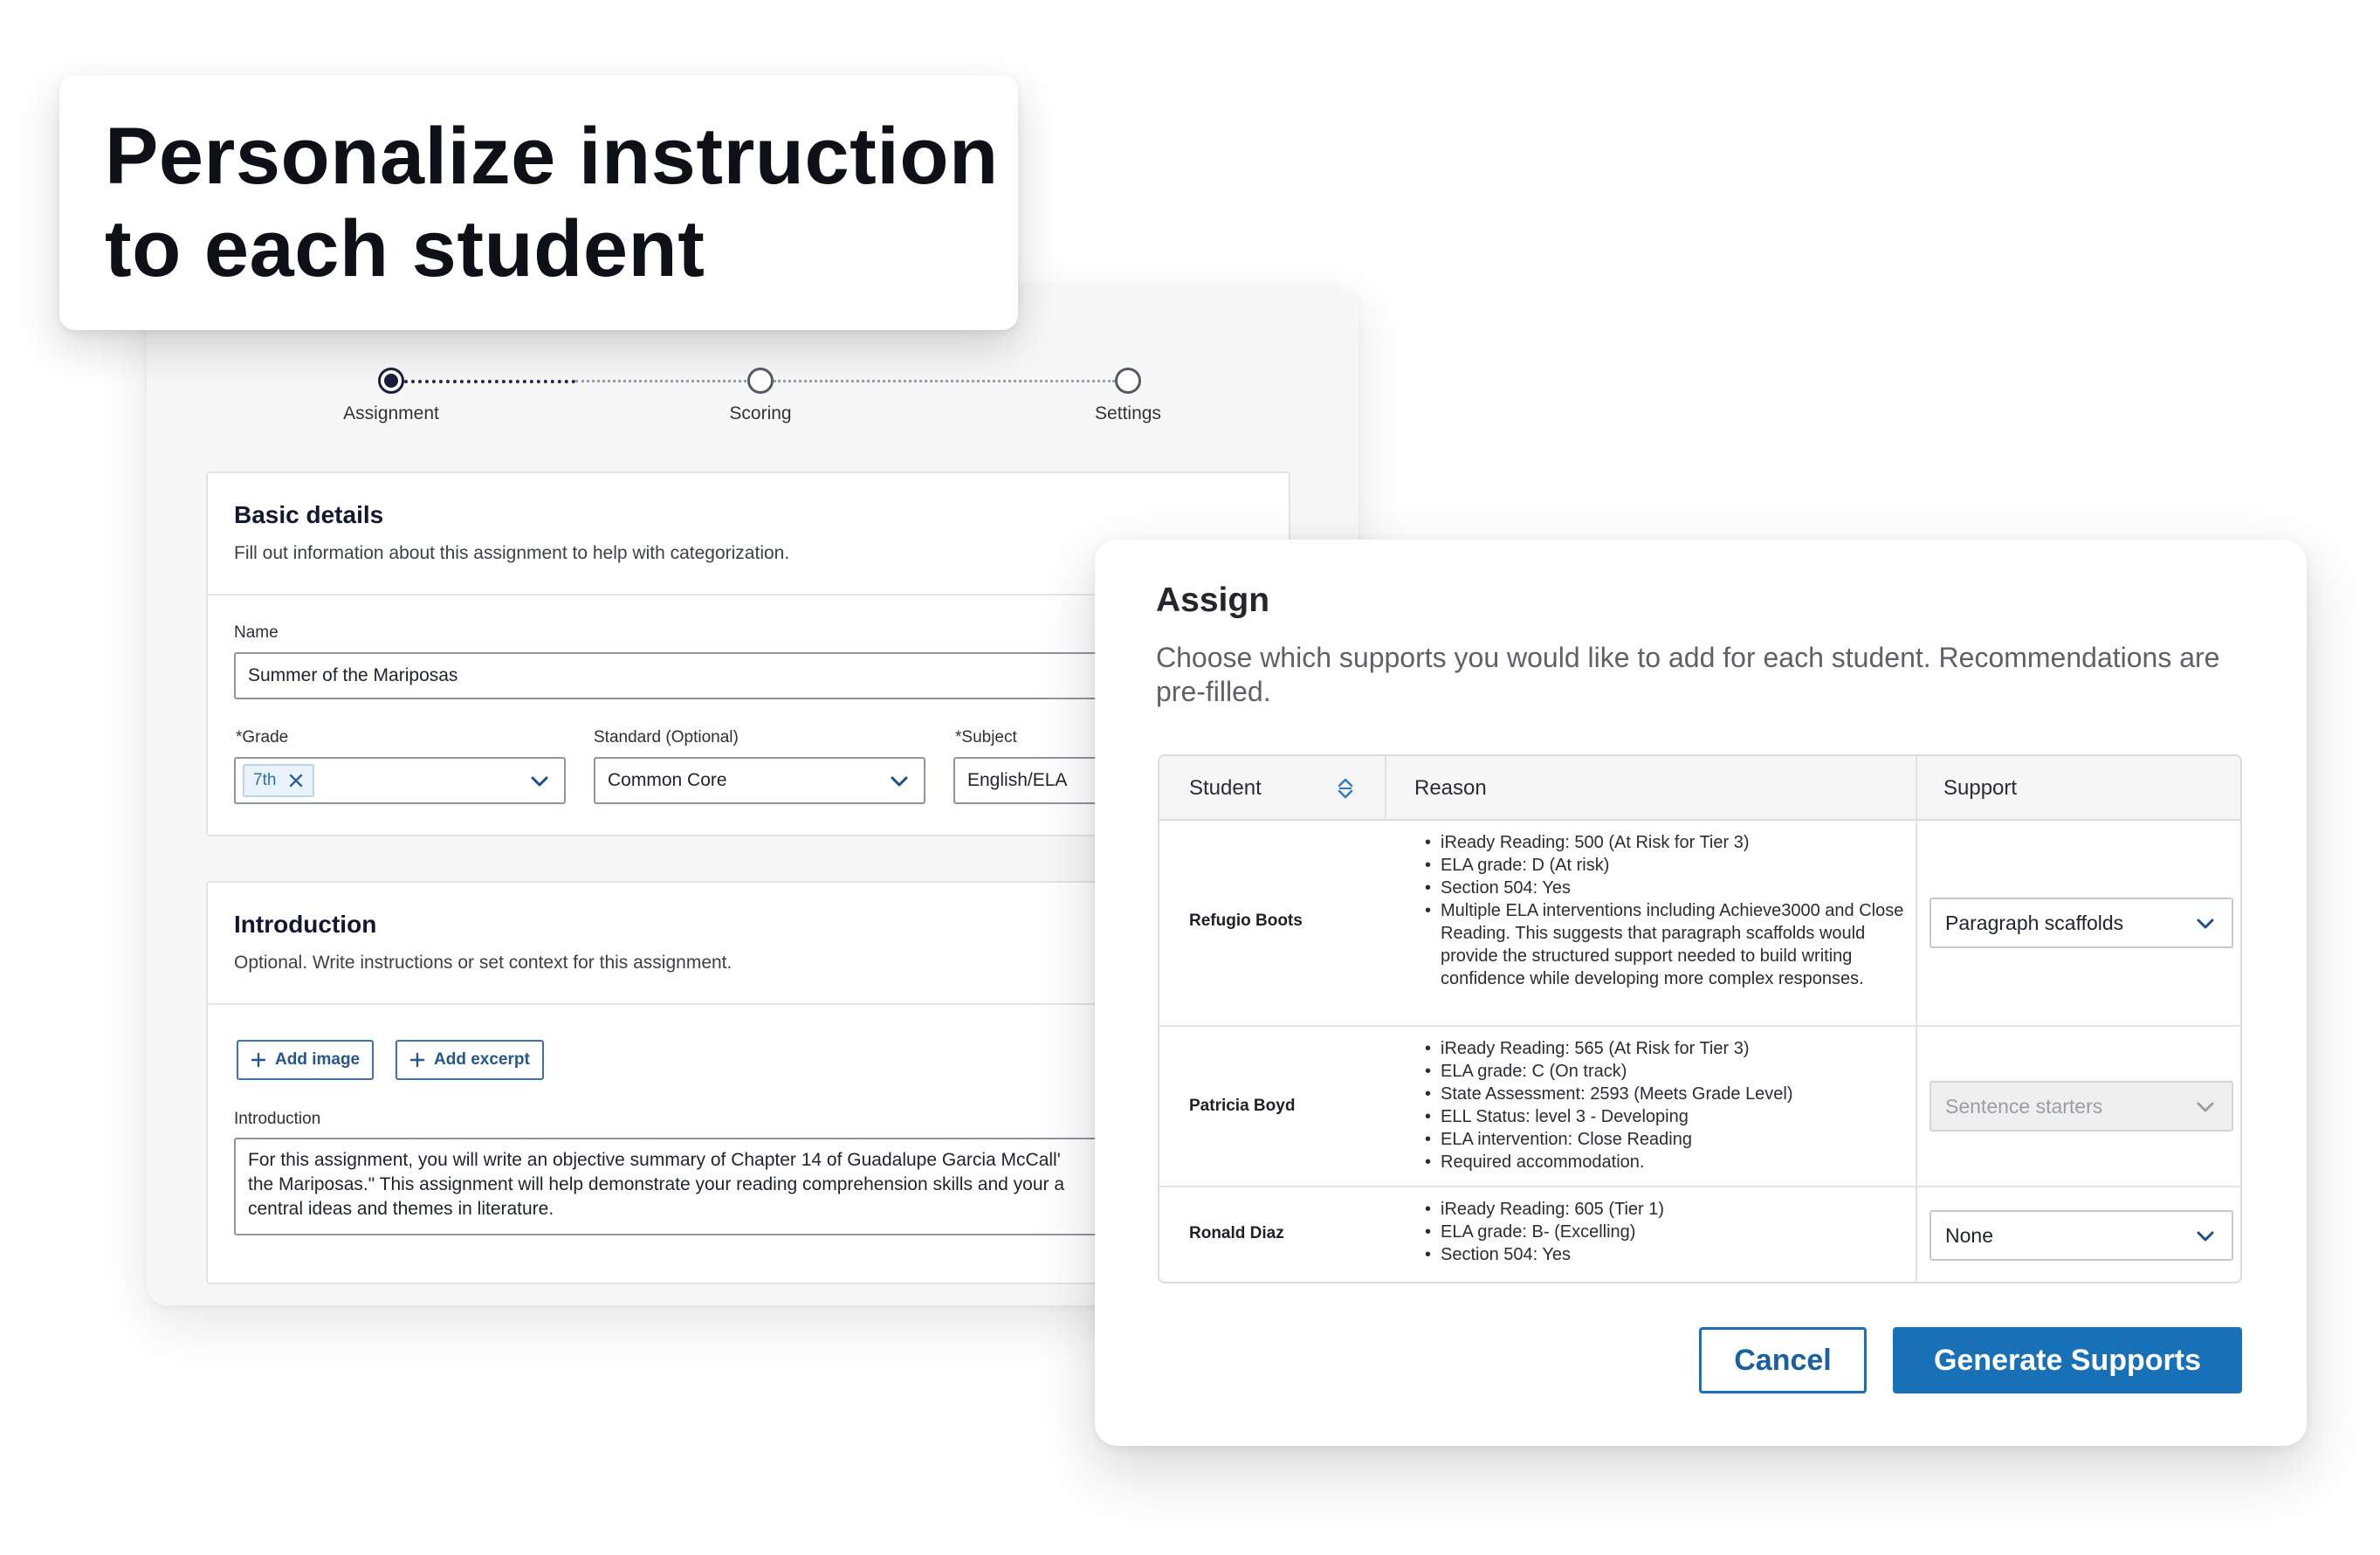 Image resolution: width=2380 pixels, height=1555 pixels. What do you see at coordinates (986, 737) in the screenshot?
I see `subject-label: *Subject` at bounding box center [986, 737].